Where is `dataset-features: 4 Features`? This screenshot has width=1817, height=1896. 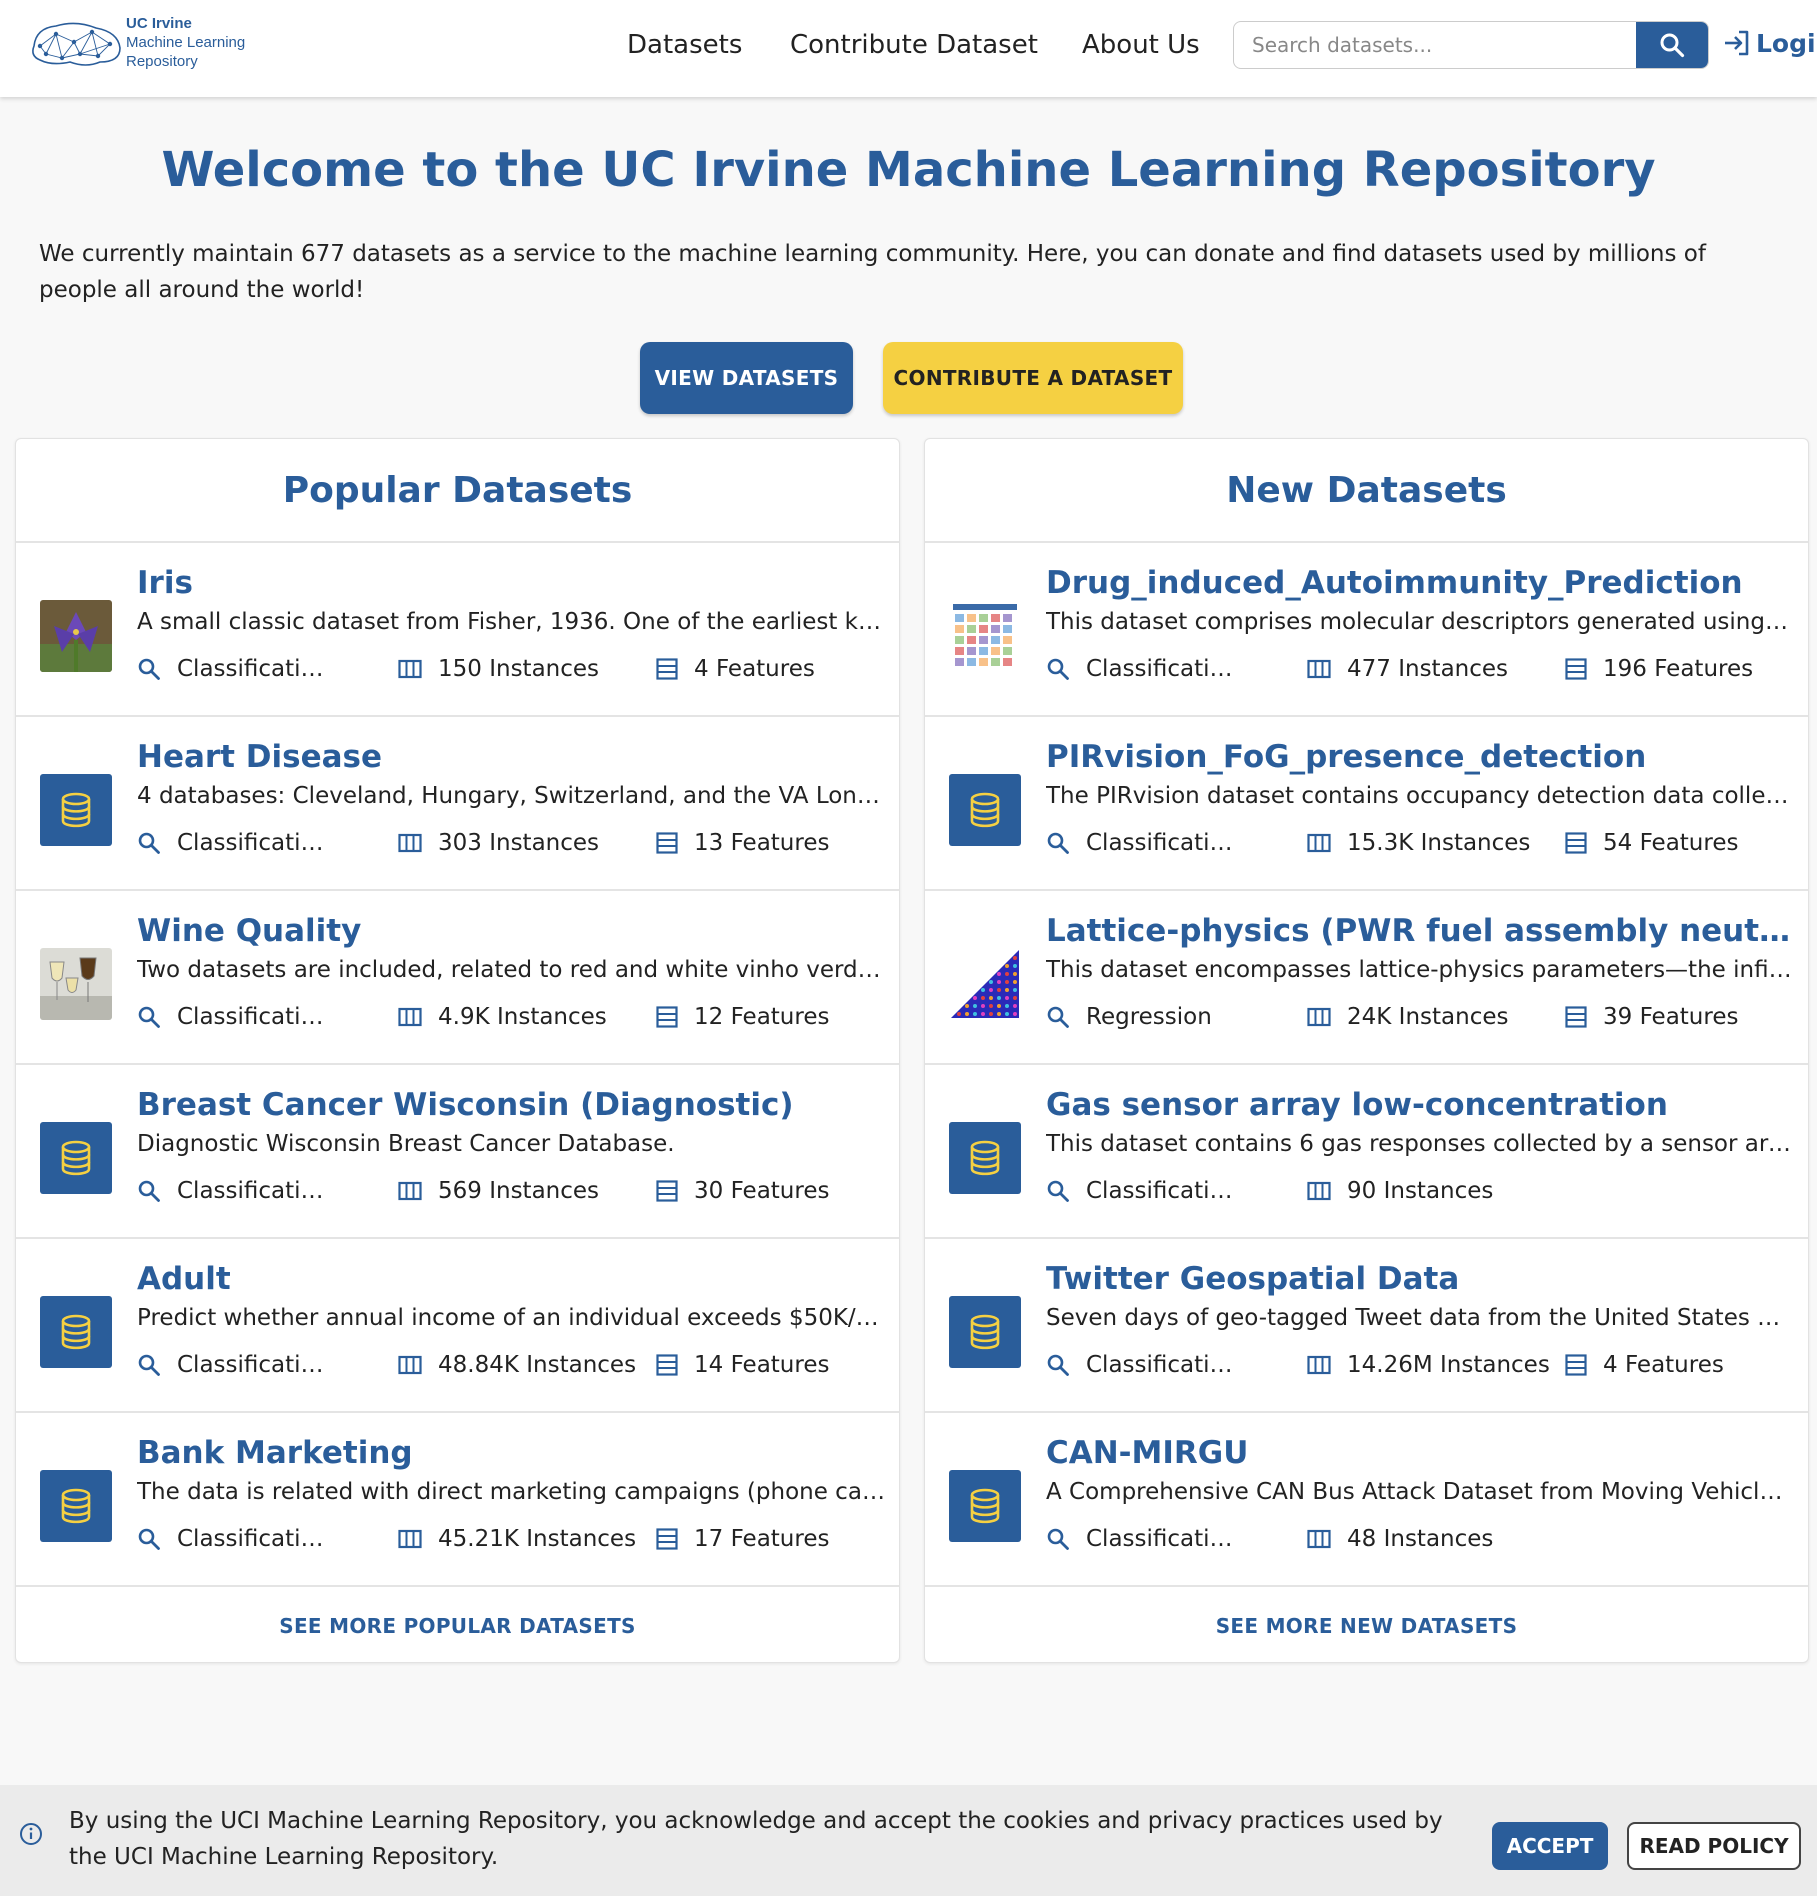
dataset-features: 4 Features is located at coordinates (735, 669).